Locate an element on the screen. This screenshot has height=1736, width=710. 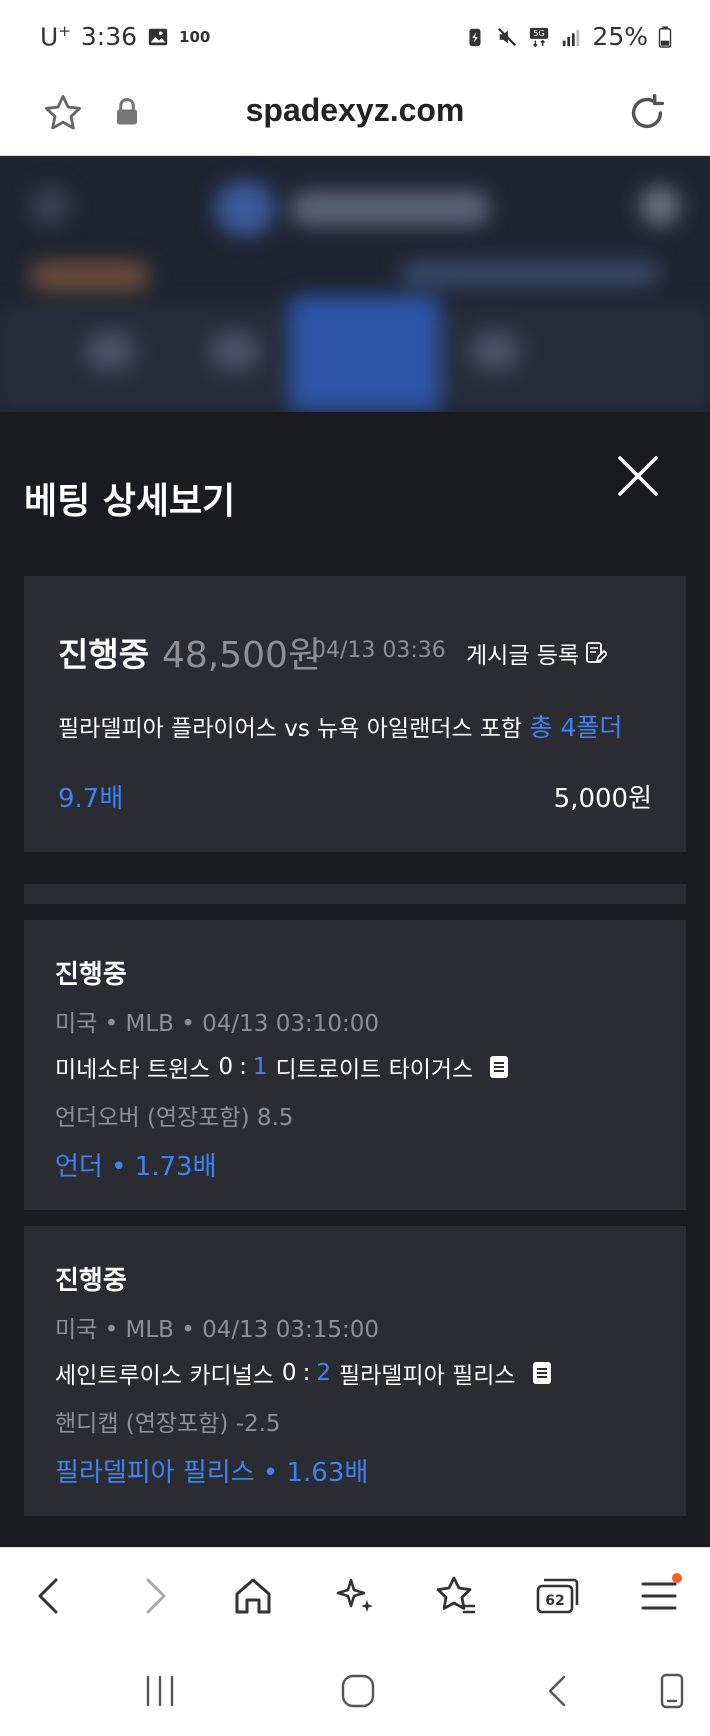
reload-icon is located at coordinates (647, 113).